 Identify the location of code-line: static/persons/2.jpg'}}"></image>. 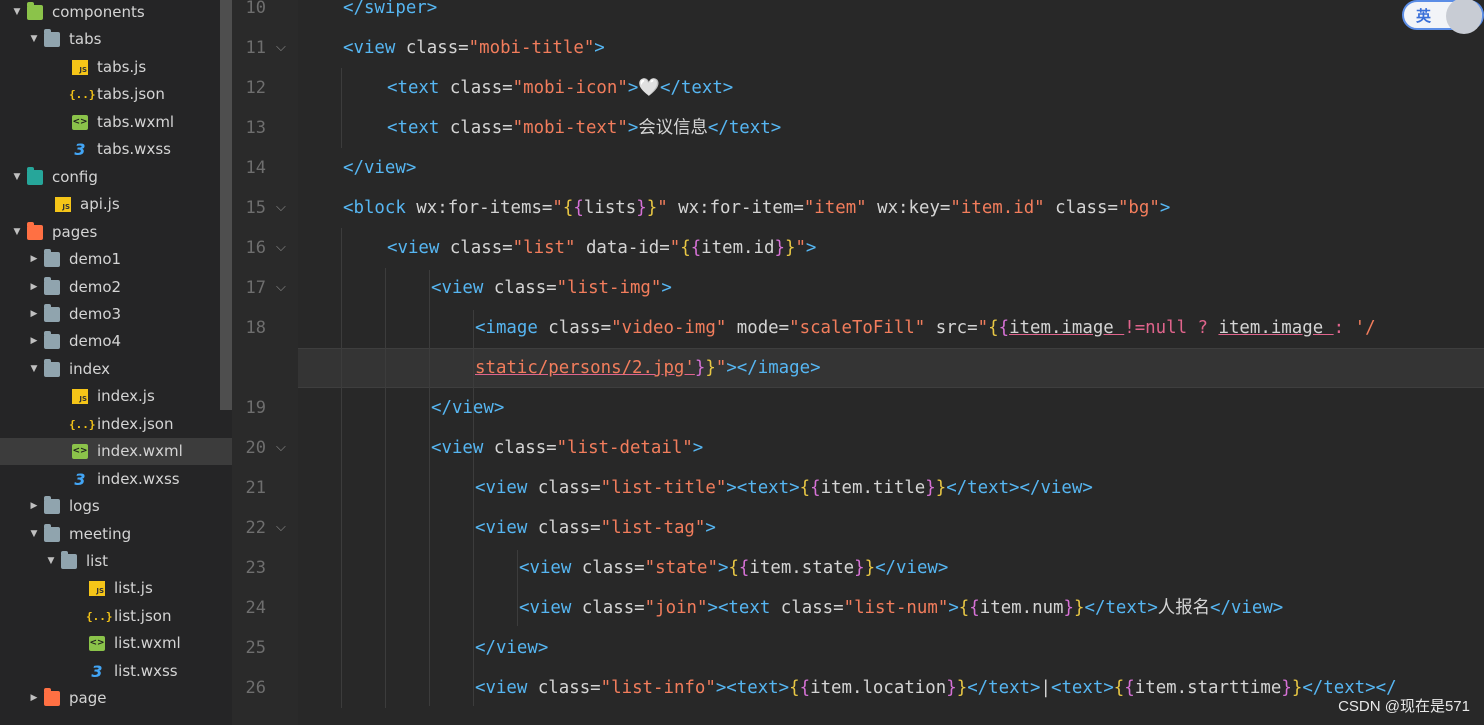
(648, 368).